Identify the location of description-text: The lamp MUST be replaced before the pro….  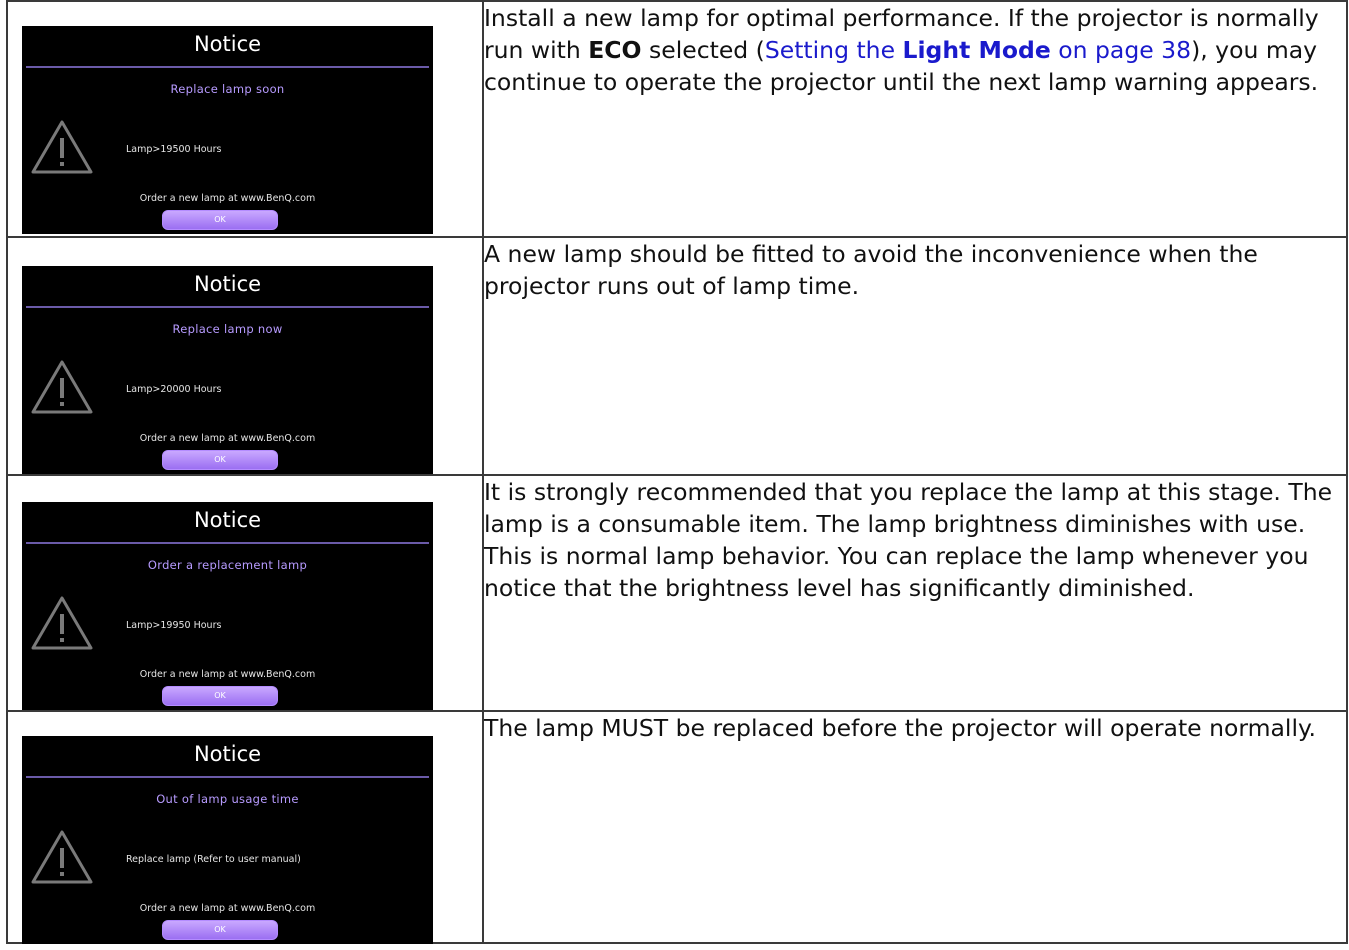
(900, 728).